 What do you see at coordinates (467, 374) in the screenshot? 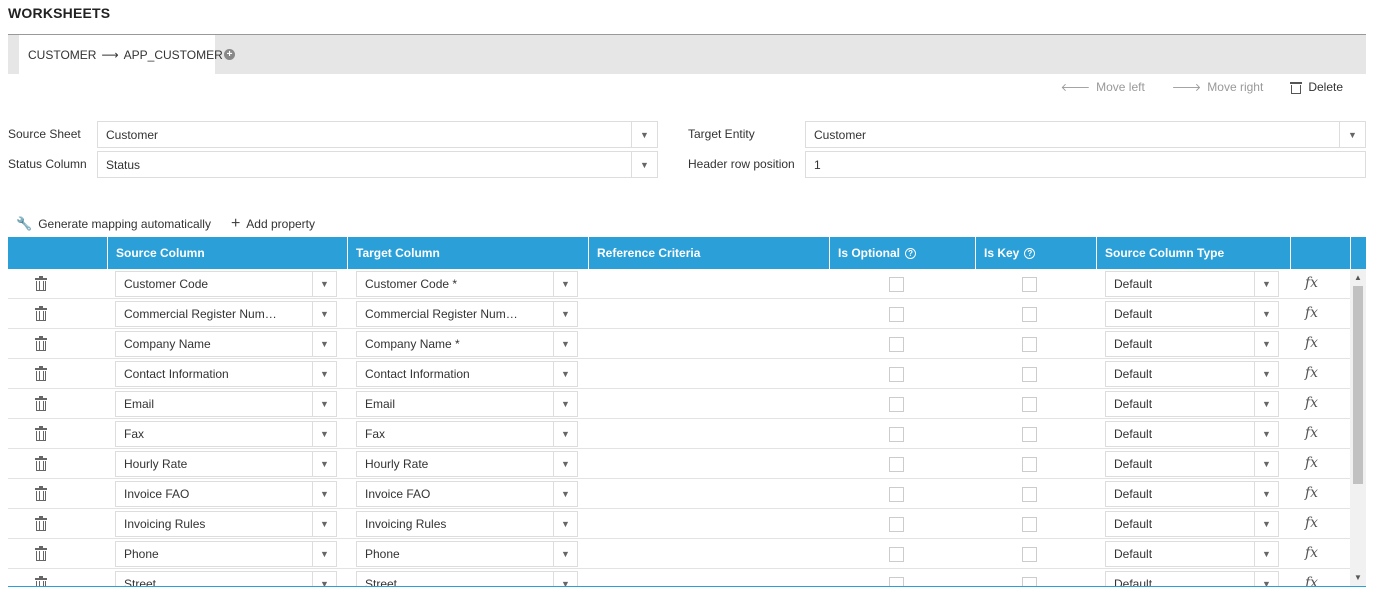
I see `target-column-select: Contact Information ▼` at bounding box center [467, 374].